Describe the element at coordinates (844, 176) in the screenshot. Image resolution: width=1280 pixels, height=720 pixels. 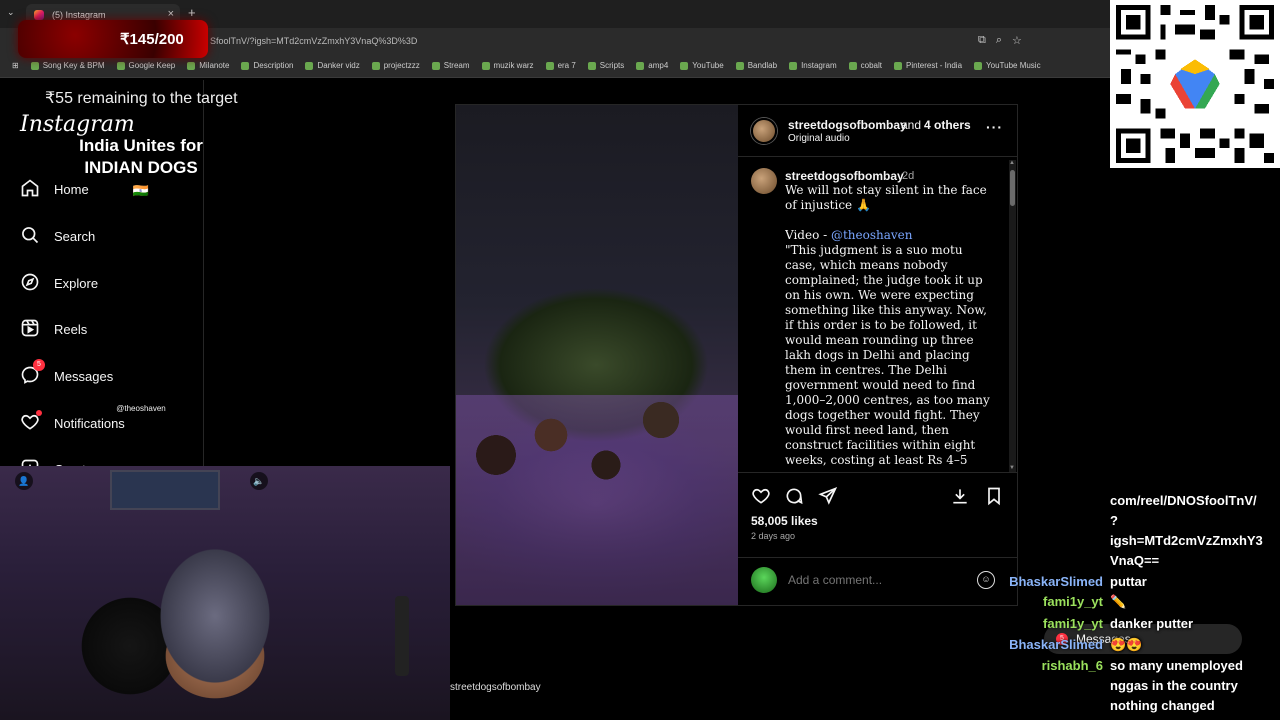
I see `caption-username: streetdogsofbombay` at that location.